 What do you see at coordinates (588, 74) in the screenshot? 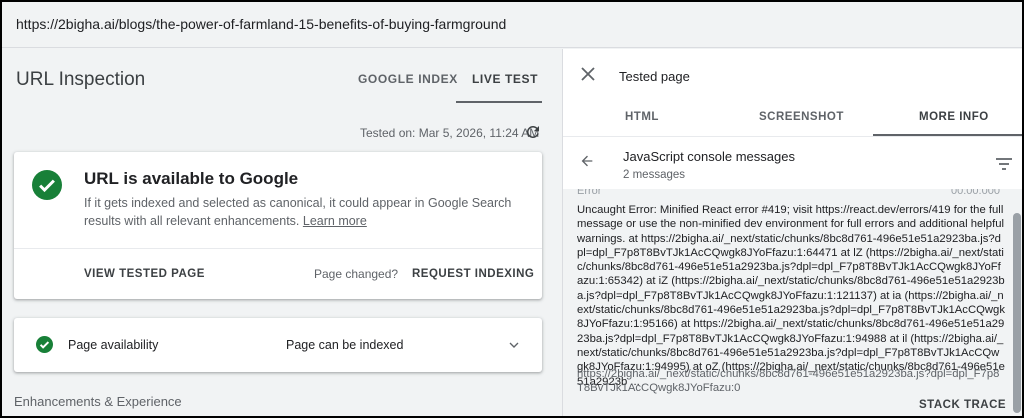
I see `close-icon` at bounding box center [588, 74].